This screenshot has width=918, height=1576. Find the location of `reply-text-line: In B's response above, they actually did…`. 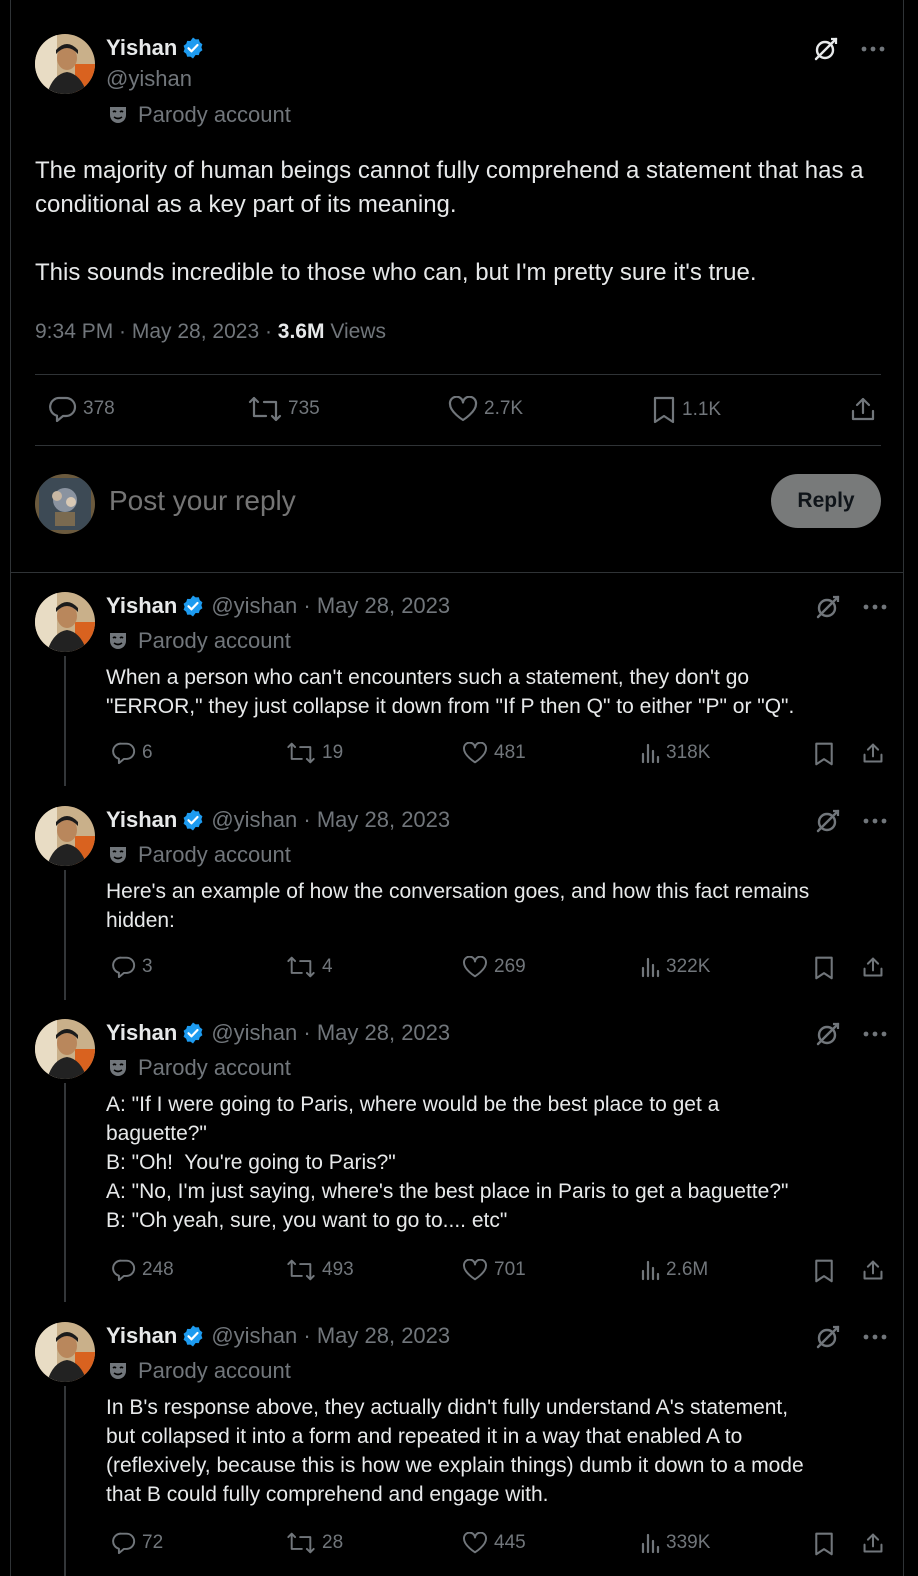

reply-text-line: In B's response above, they actually did… is located at coordinates (447, 1407).